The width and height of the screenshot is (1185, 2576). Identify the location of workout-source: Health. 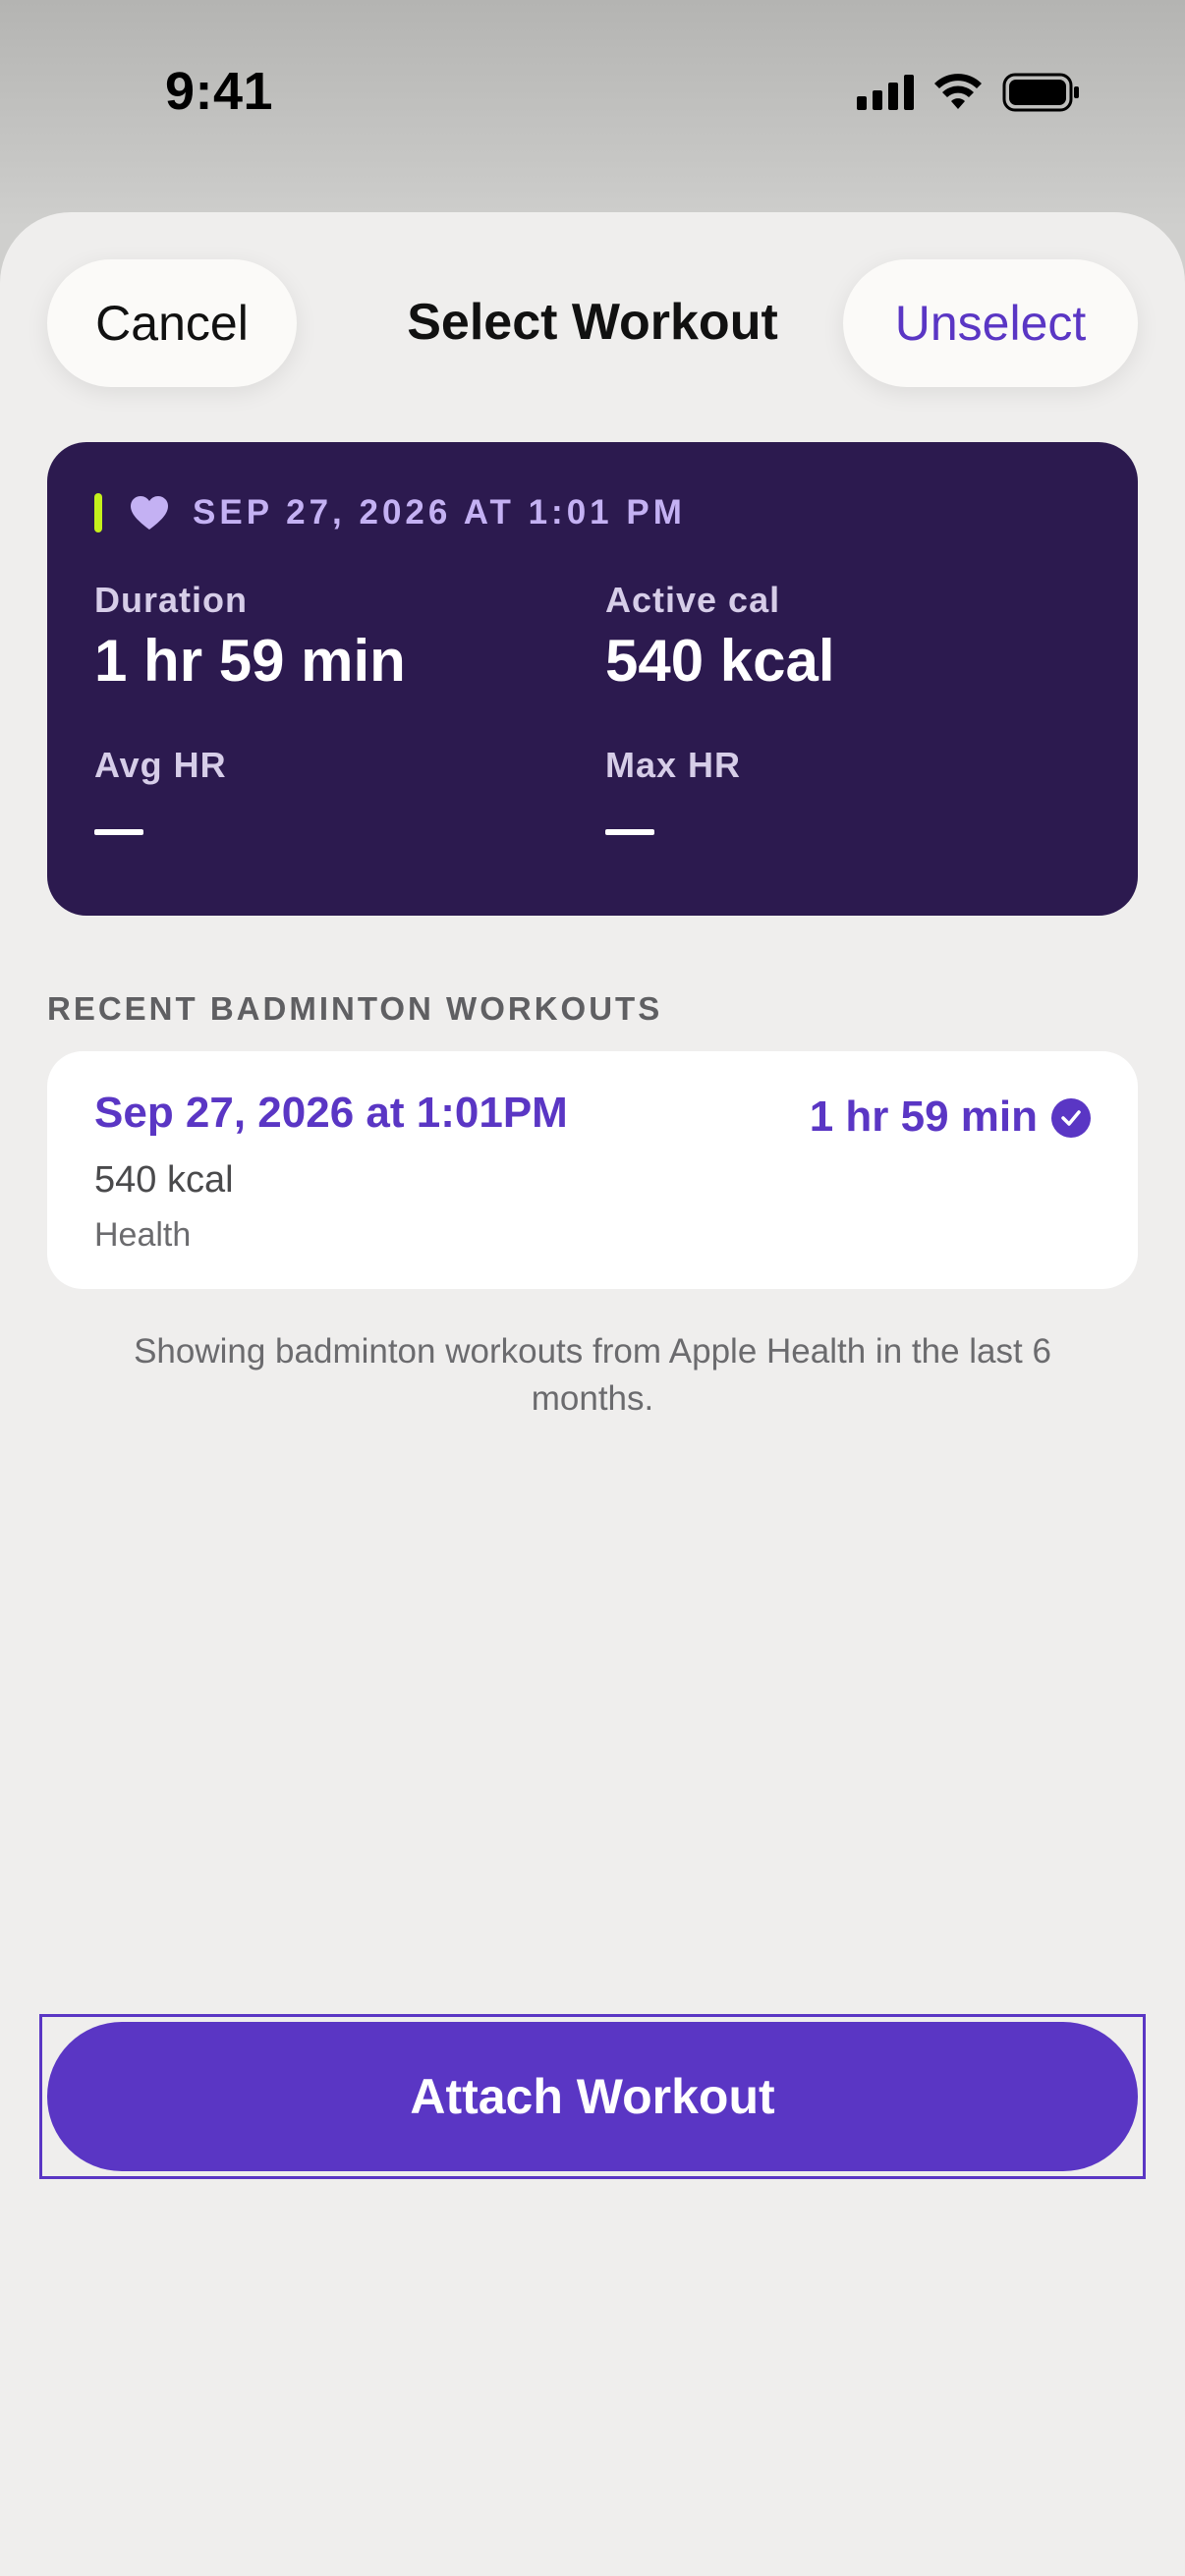
(143, 1235).